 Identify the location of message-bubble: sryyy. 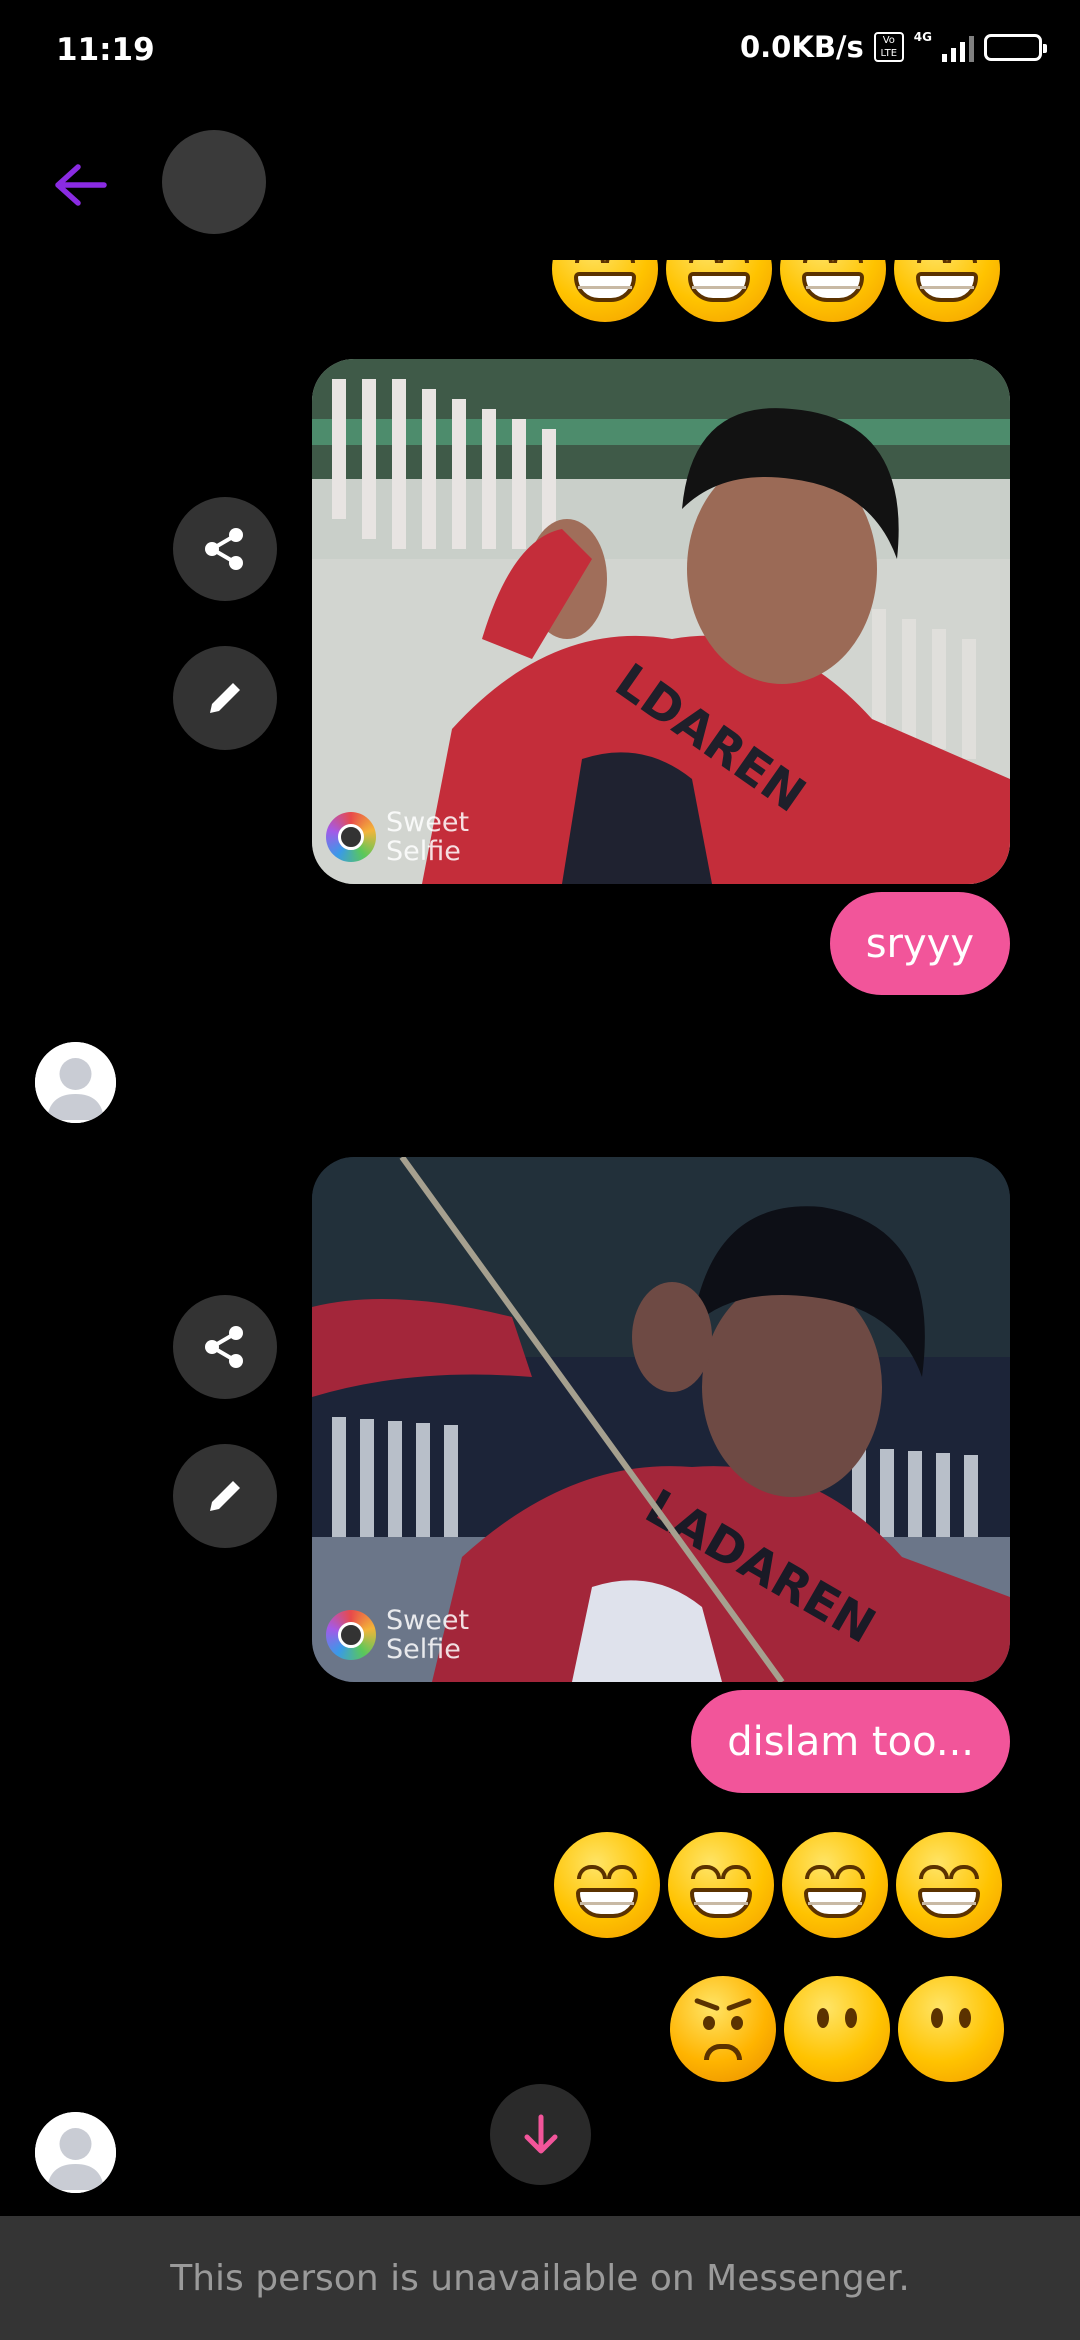
(919, 943).